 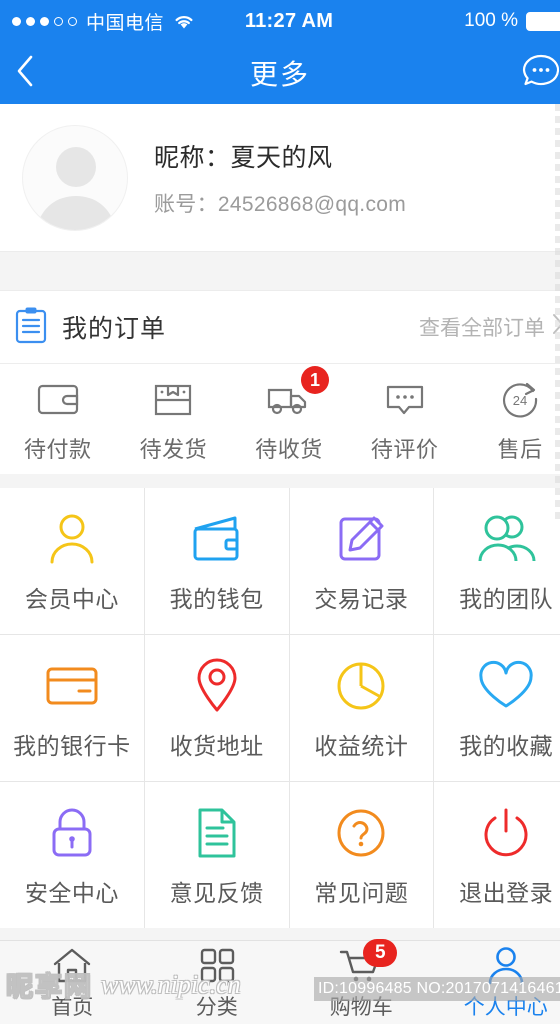 I want to click on message-button, so click(x=539, y=73).